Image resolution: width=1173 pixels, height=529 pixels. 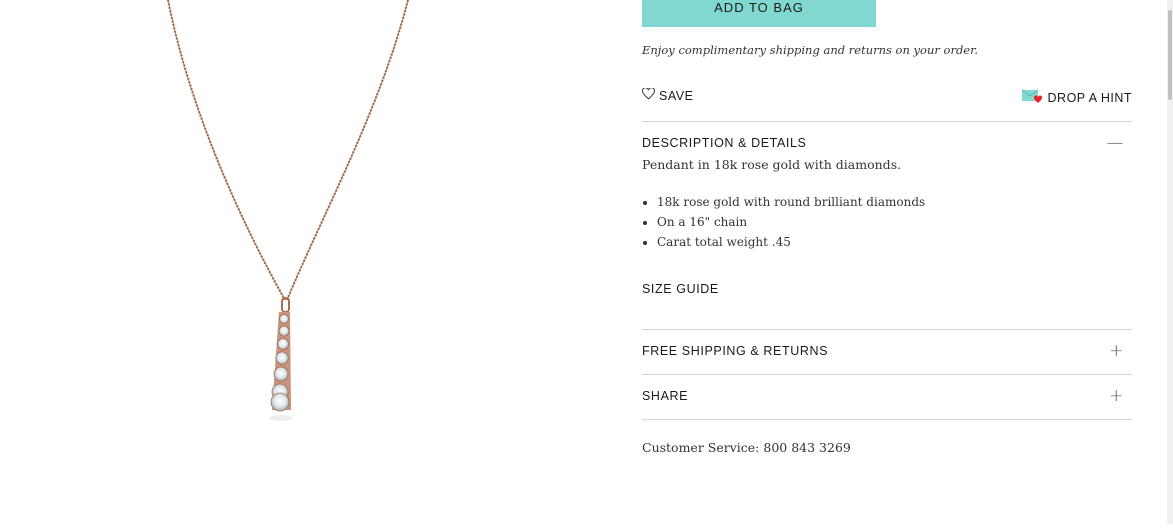 What do you see at coordinates (1032, 97) in the screenshot?
I see `envelope-heart-icon` at bounding box center [1032, 97].